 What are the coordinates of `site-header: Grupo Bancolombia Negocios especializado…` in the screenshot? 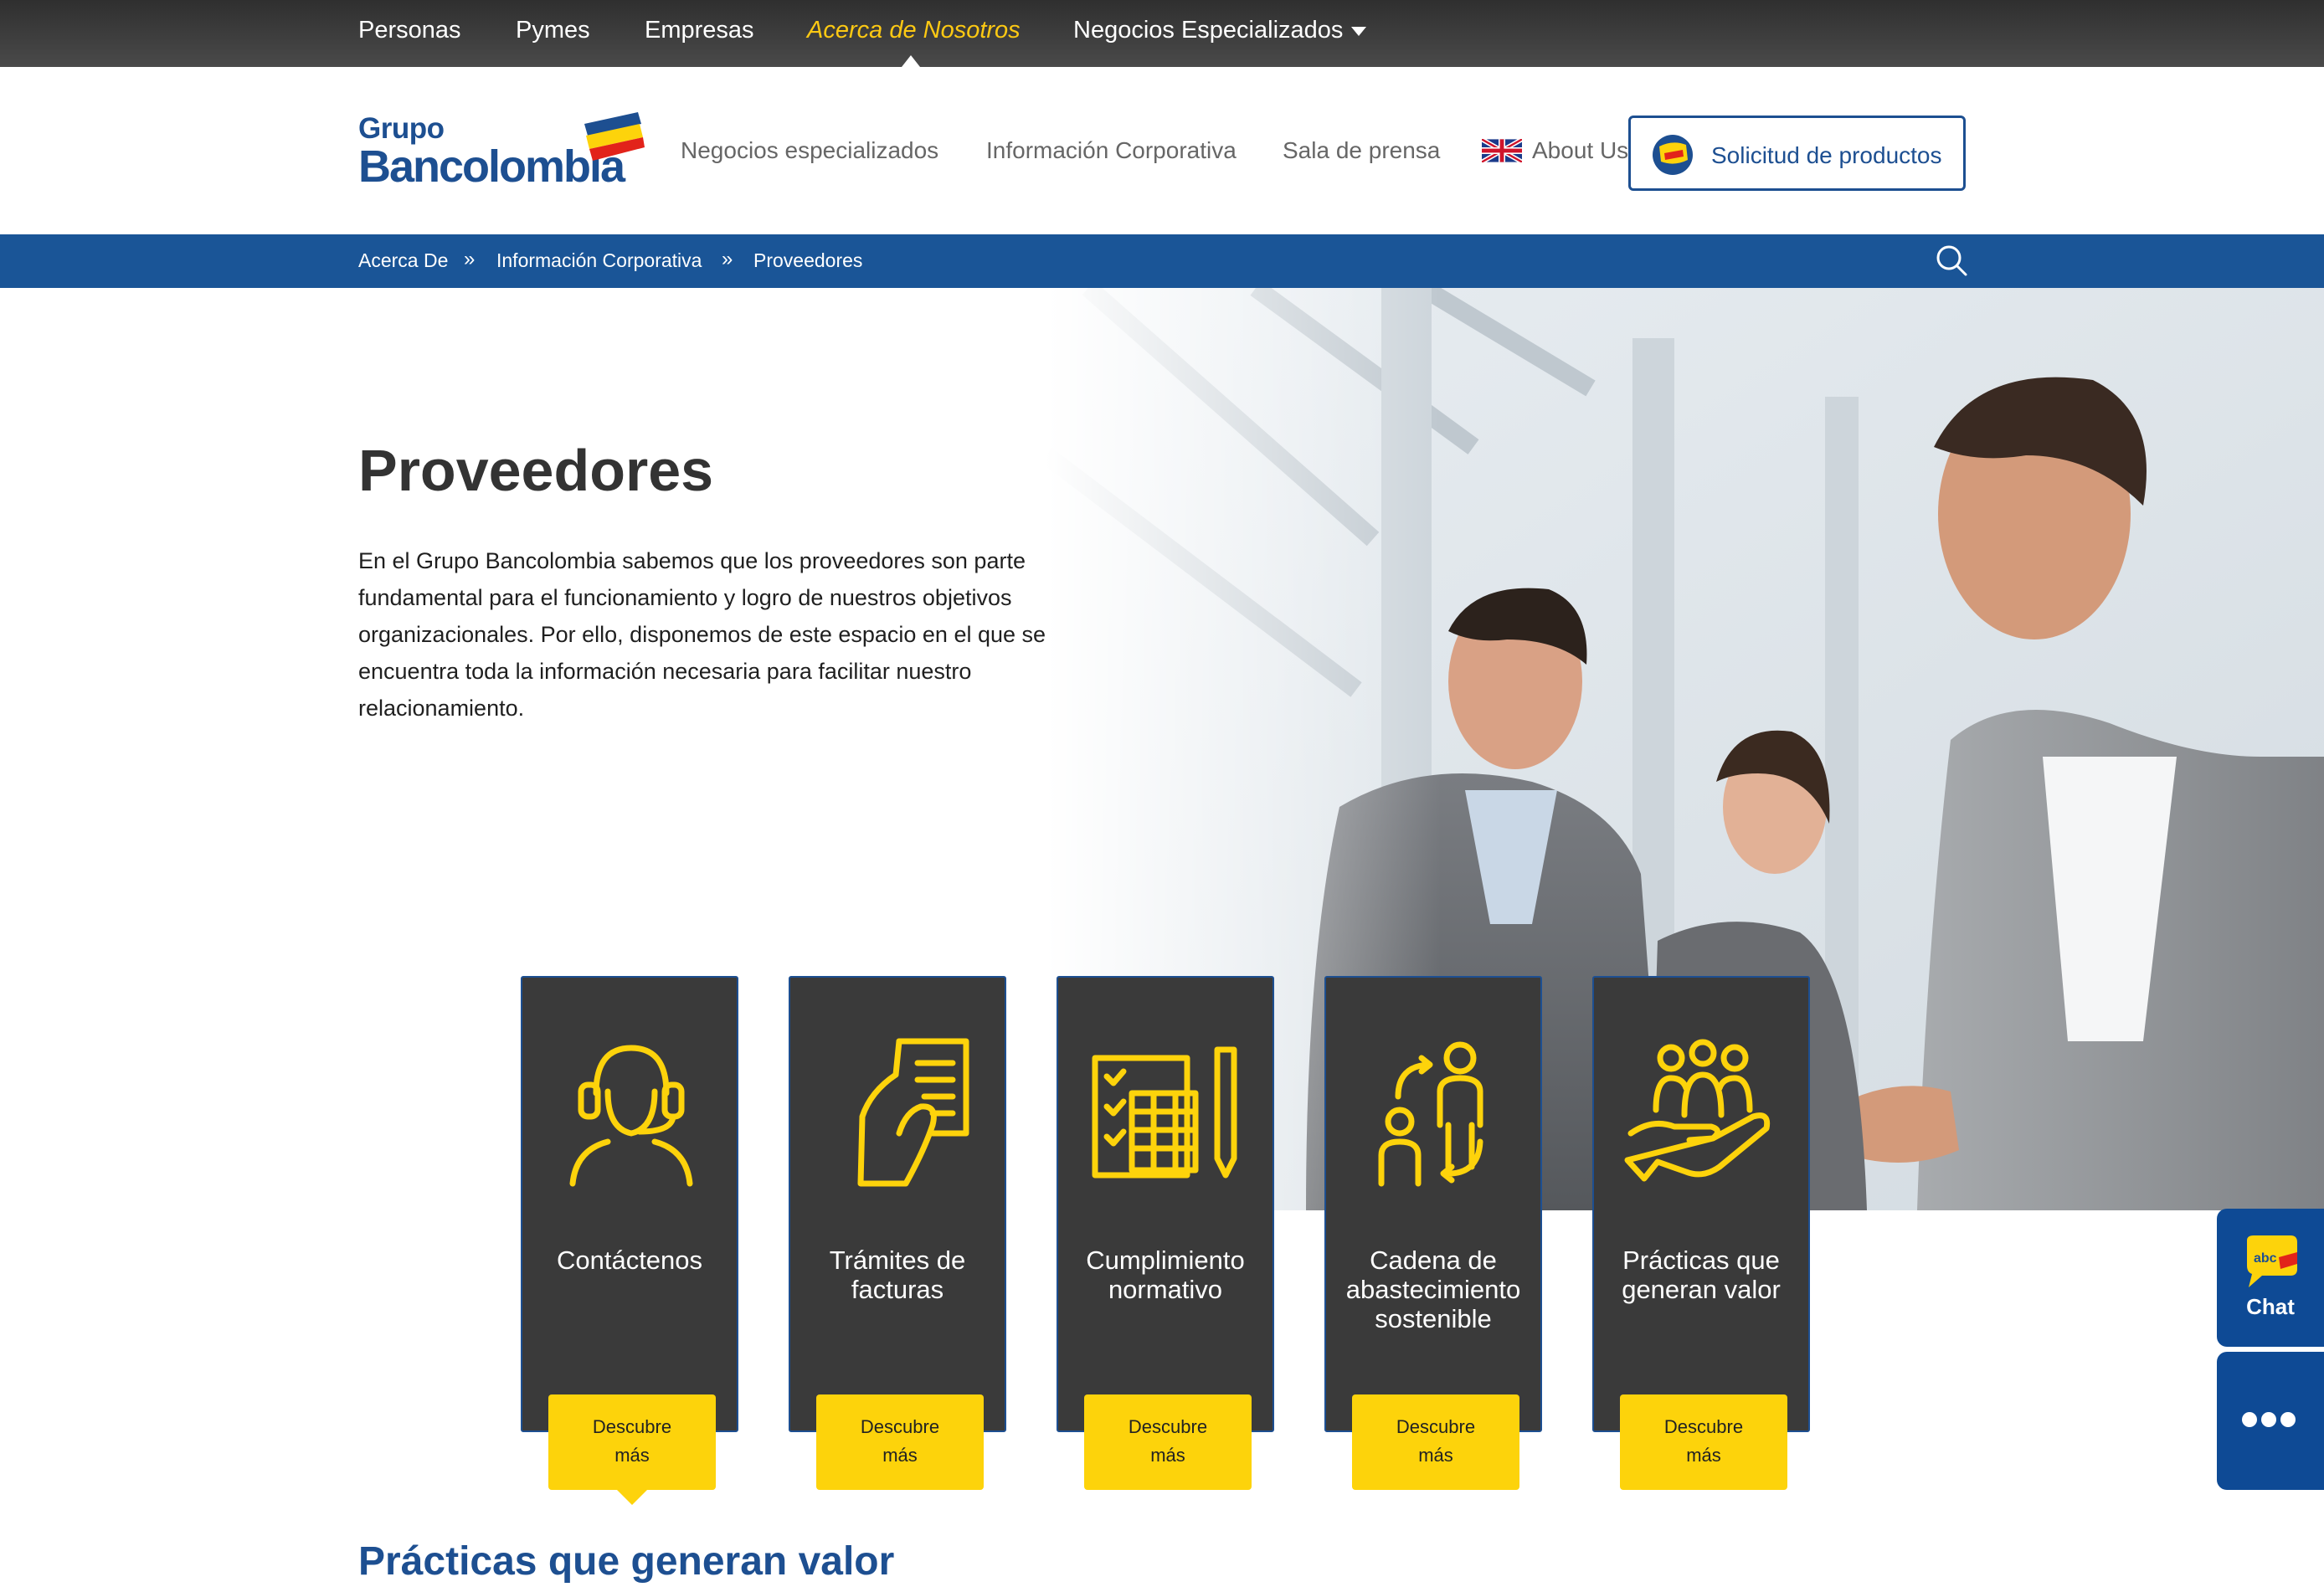 It's located at (1162, 151).